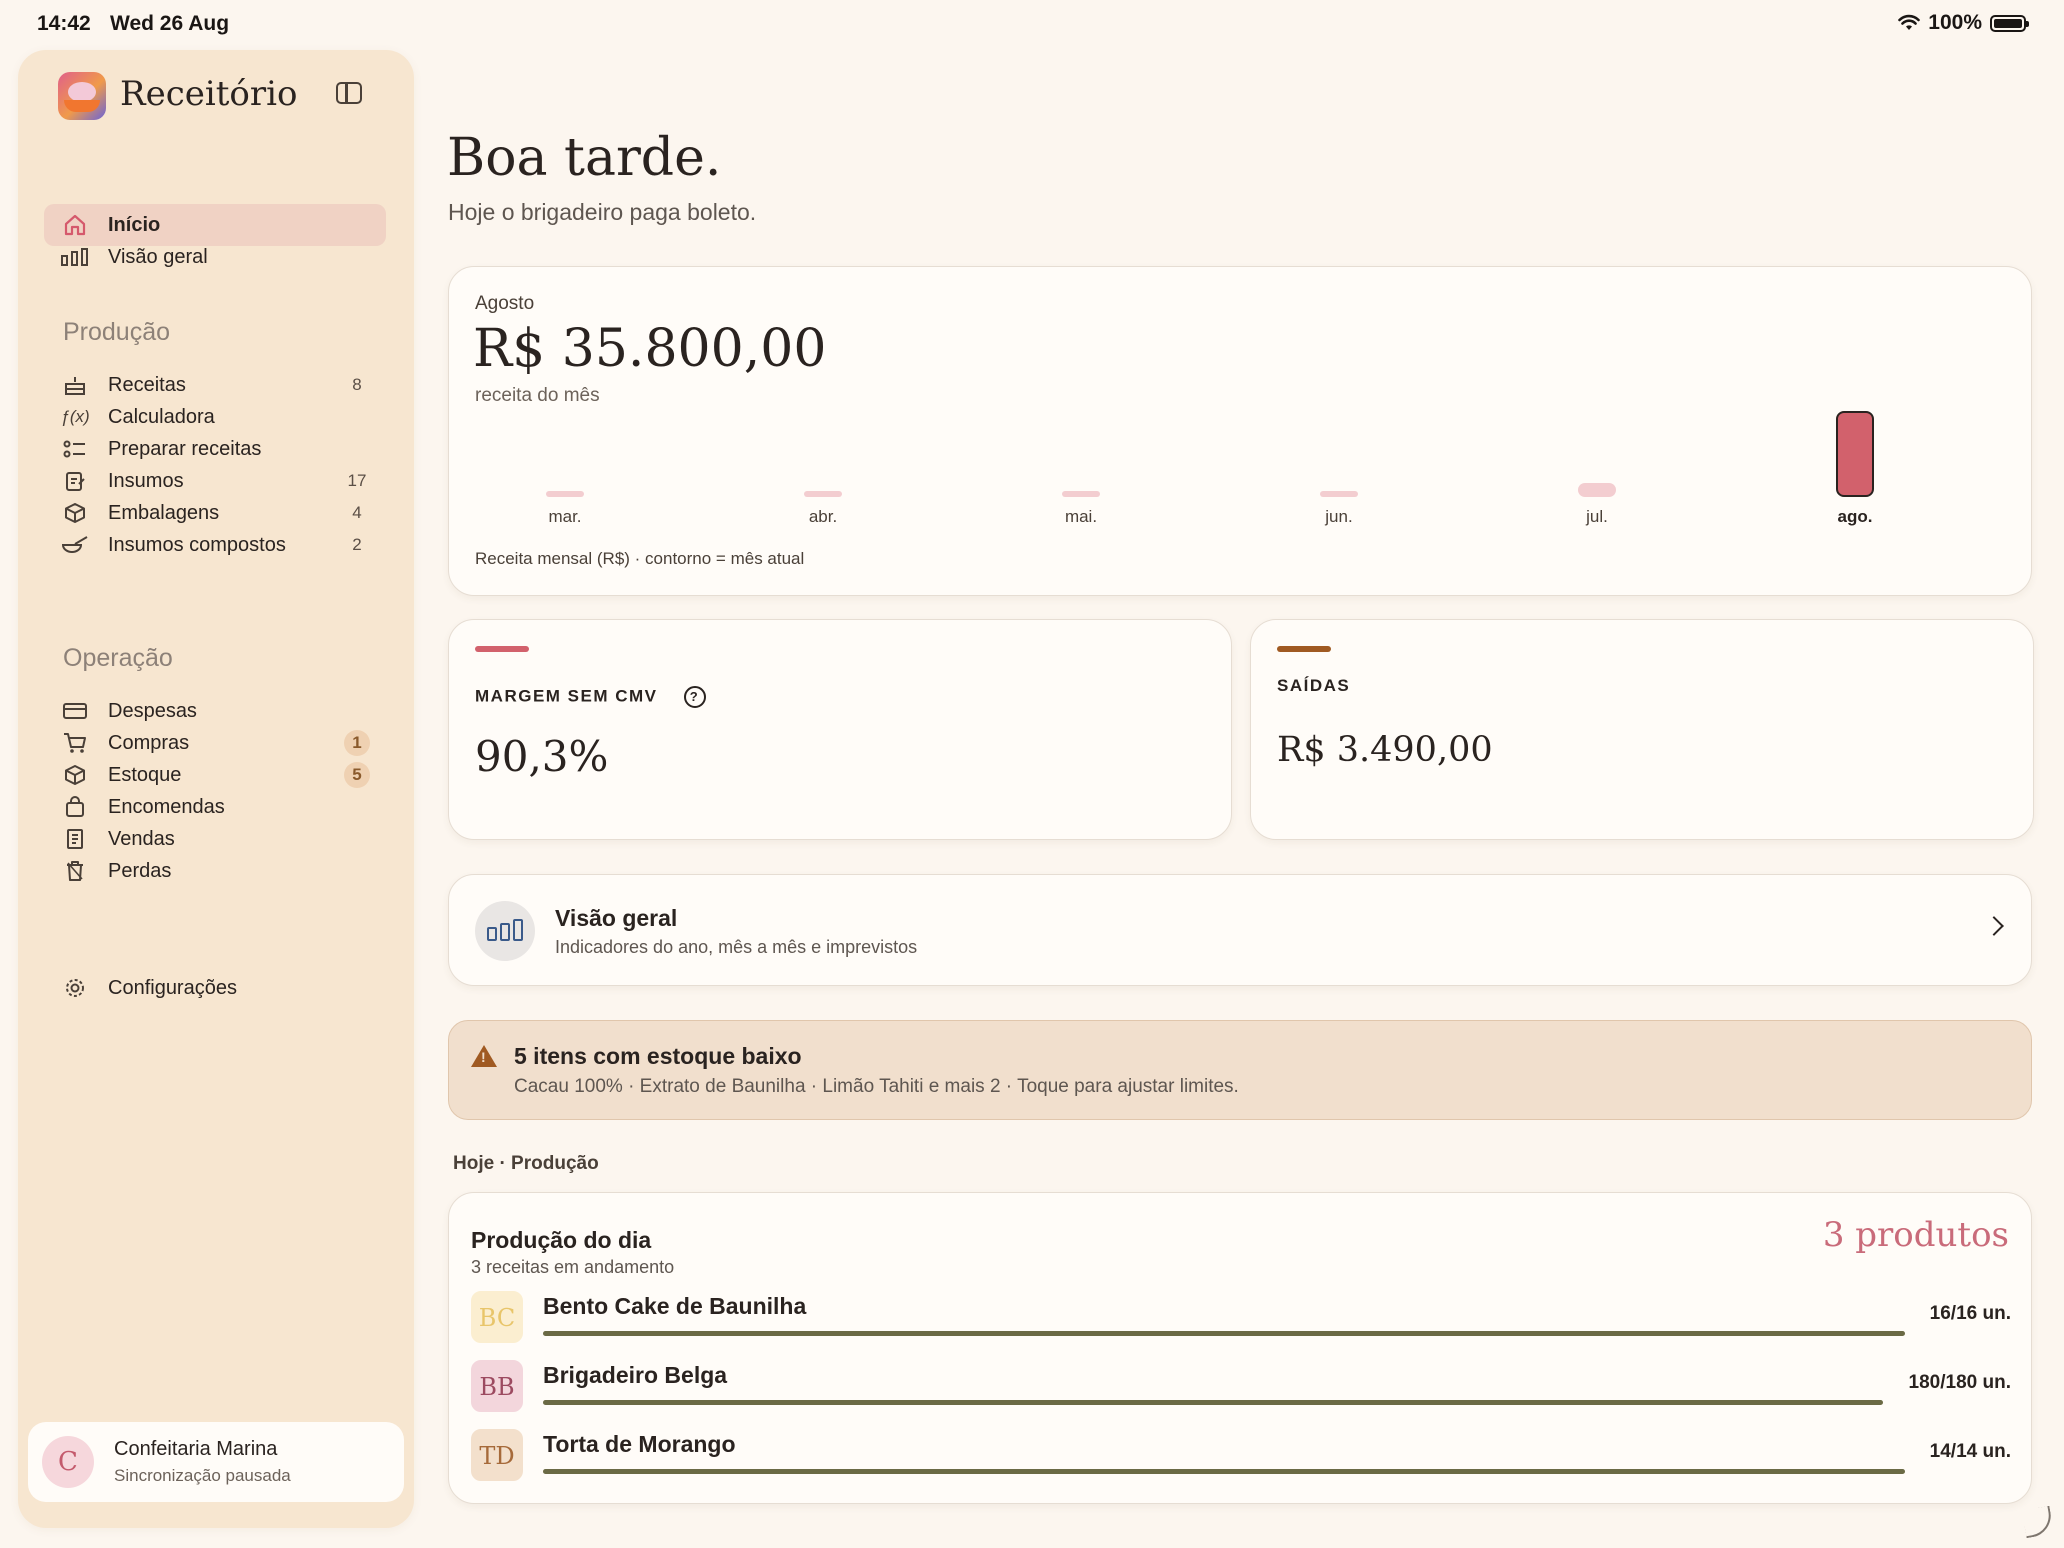  What do you see at coordinates (118, 658) in the screenshot?
I see `section-title-operacao: Operação` at bounding box center [118, 658].